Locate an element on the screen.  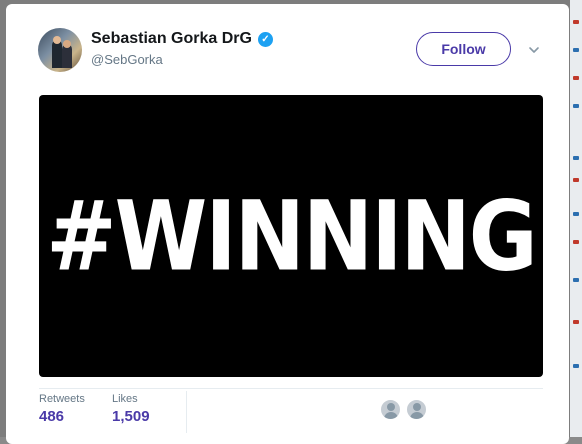
likes-label: Likes is located at coordinates (125, 399).